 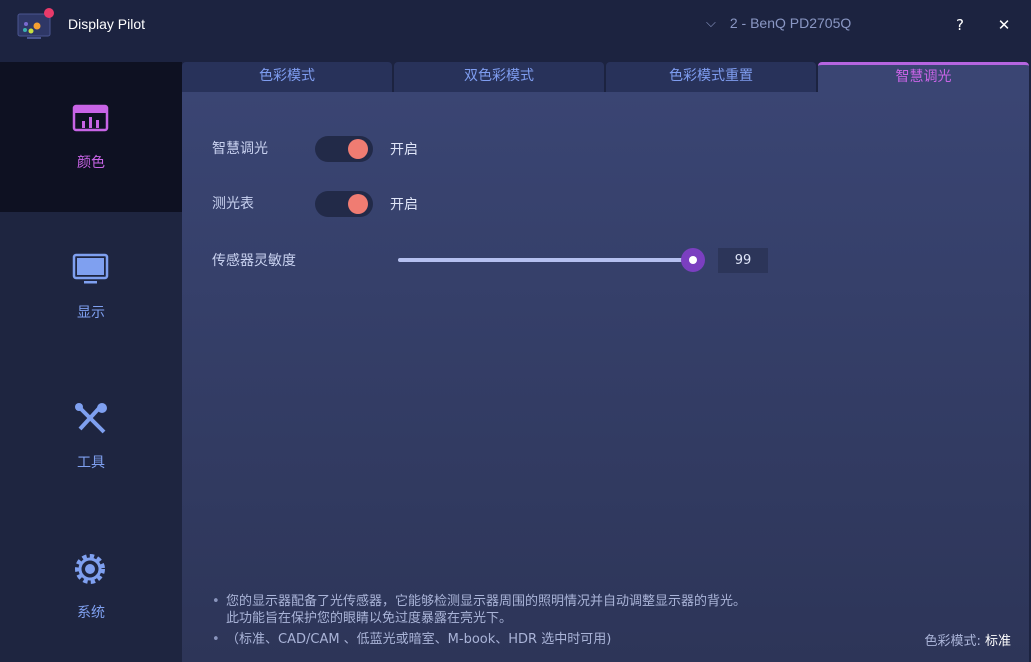 What do you see at coordinates (90, 569) in the screenshot?
I see `gear-icon` at bounding box center [90, 569].